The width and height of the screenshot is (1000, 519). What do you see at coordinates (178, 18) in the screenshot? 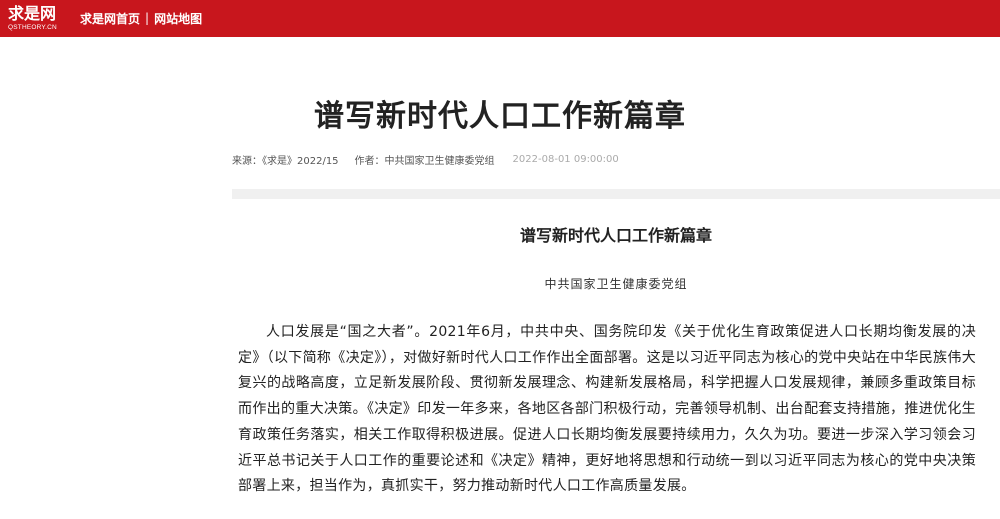
I see `nav-sitemap-link: 网站地图` at bounding box center [178, 18].